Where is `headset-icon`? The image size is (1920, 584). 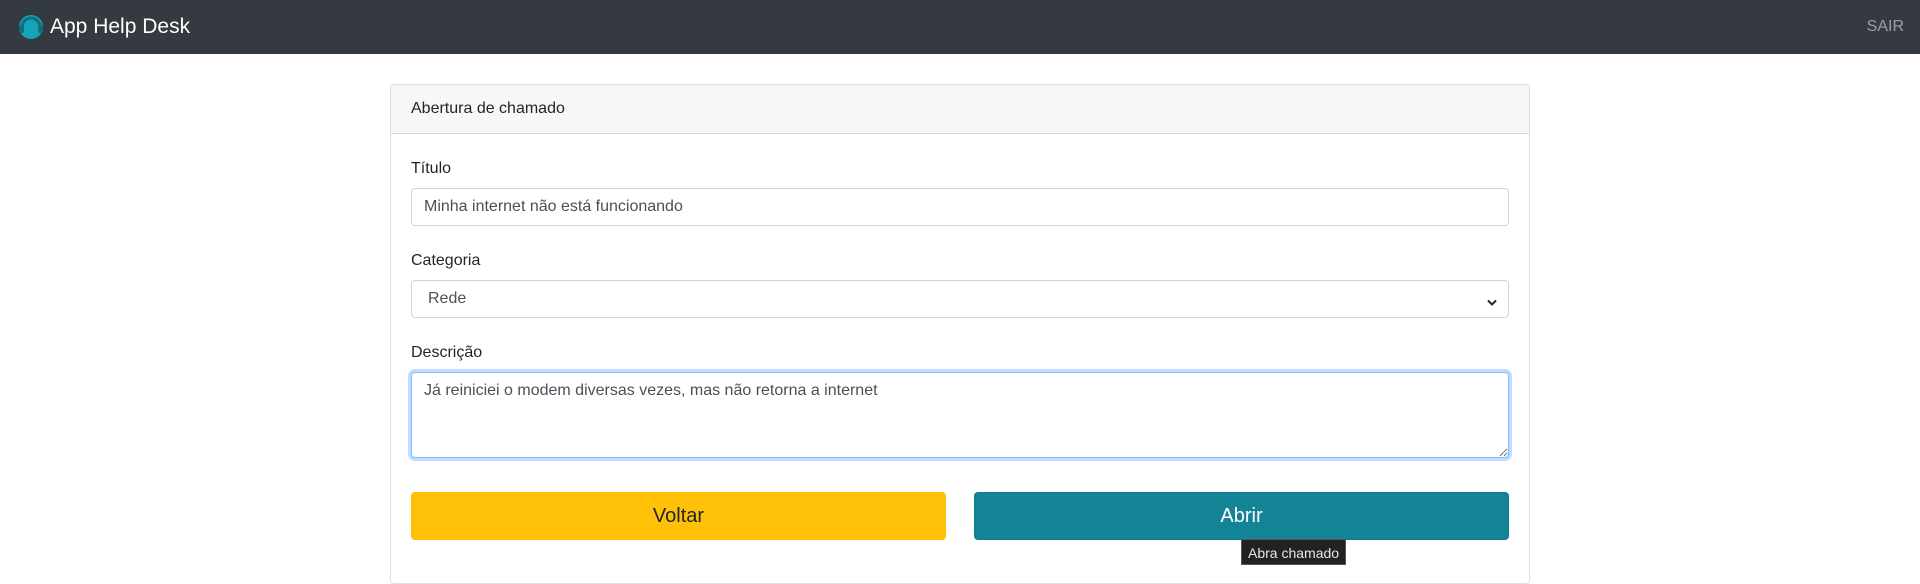
headset-icon is located at coordinates (31, 27).